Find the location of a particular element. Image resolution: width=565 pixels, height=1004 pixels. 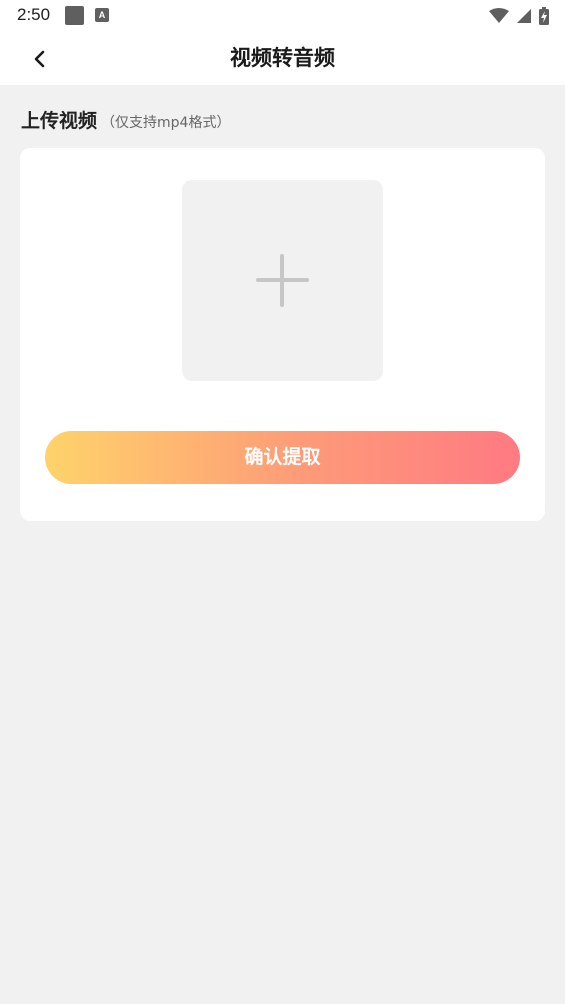

app-header: 视频转音频 is located at coordinates (282, 58).